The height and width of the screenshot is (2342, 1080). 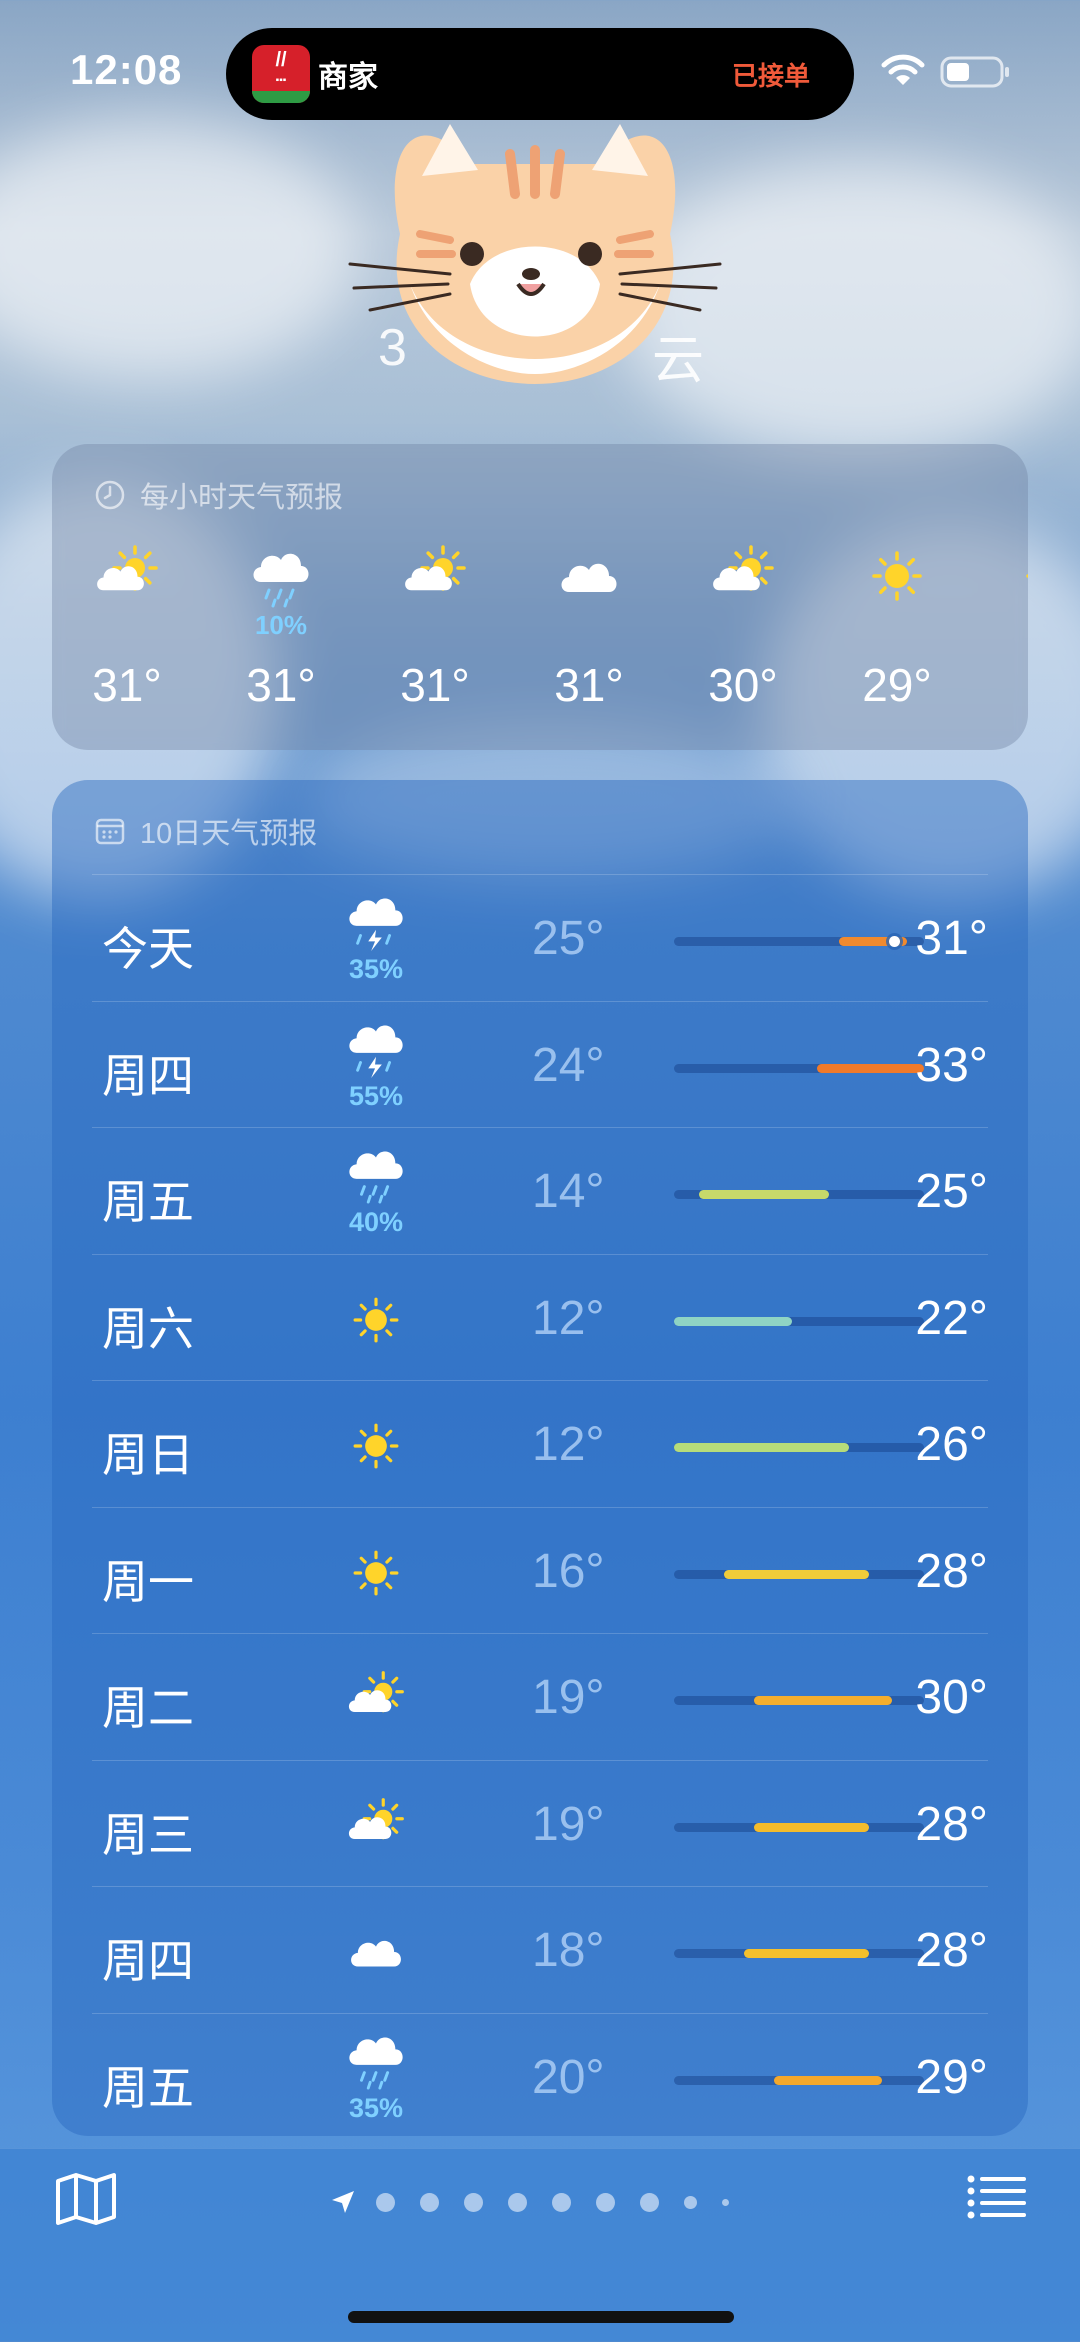 I want to click on bottom-toolbar, so click(x=540, y=2245).